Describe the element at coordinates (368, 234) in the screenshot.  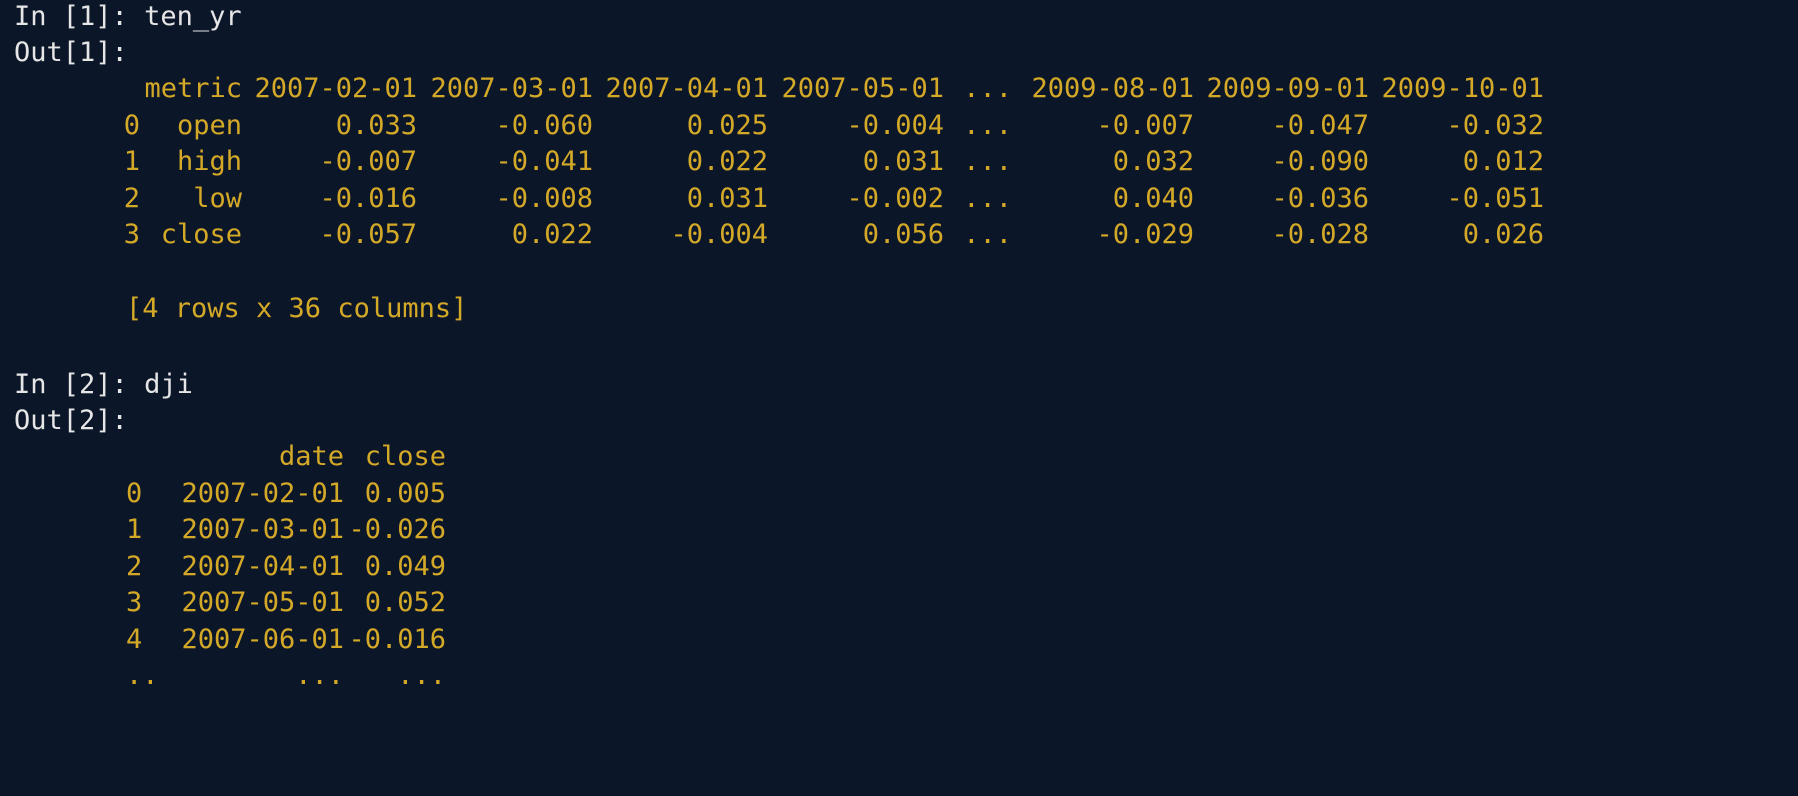
I see `table-cell: -0.057` at that location.